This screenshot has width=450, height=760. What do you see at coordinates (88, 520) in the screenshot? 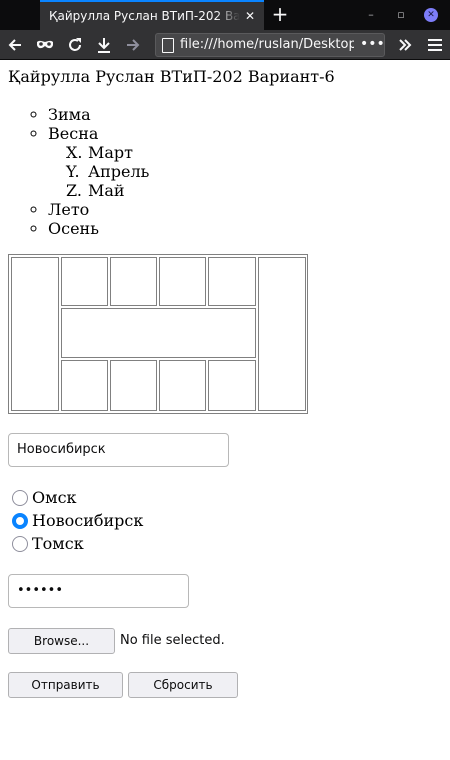
I see `radio-label: Новосибирск` at bounding box center [88, 520].